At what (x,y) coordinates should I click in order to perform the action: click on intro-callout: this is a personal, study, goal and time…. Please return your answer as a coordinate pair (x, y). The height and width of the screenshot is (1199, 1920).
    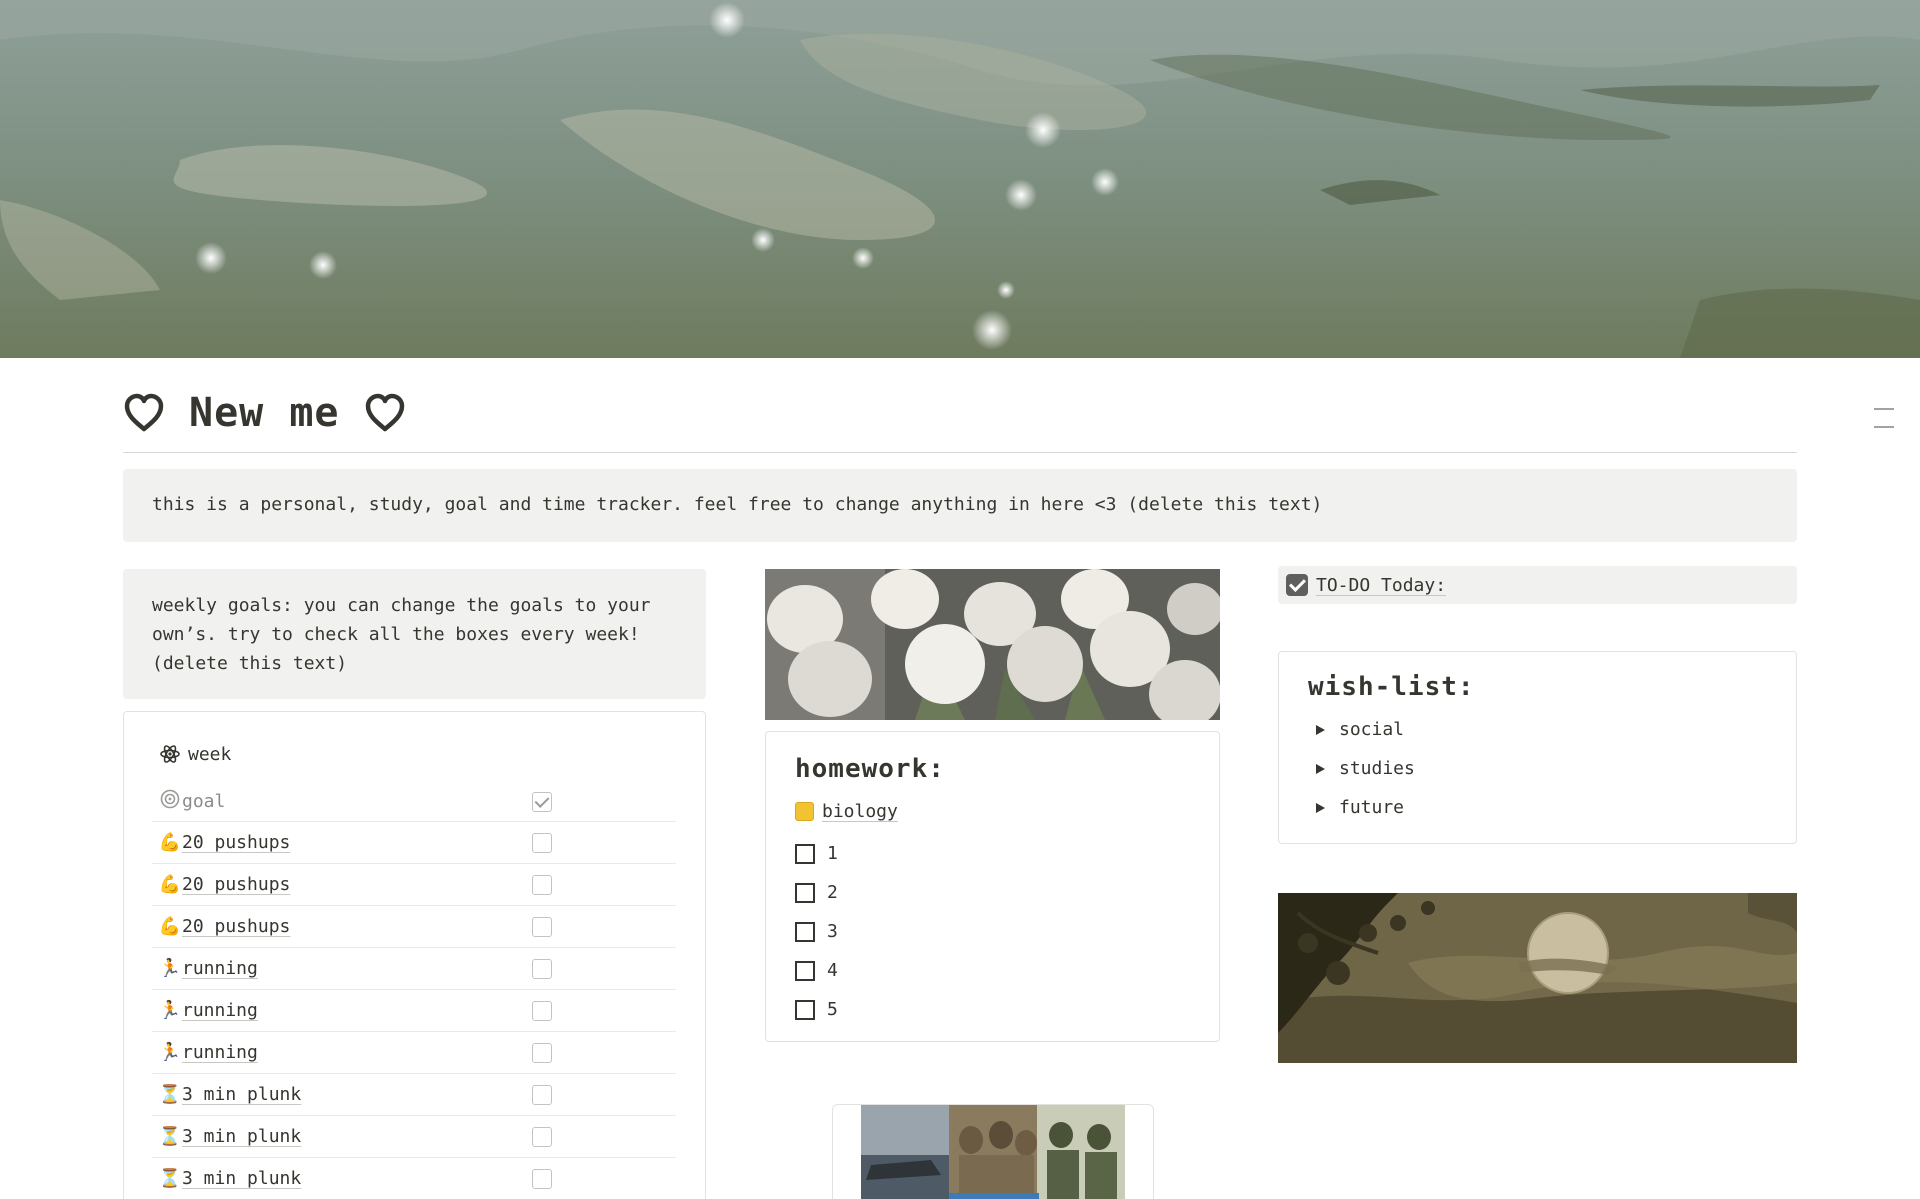
    Looking at the image, I should click on (960, 505).